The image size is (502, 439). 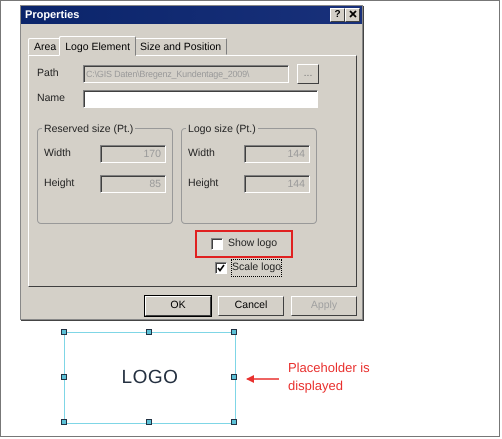 What do you see at coordinates (178, 306) in the screenshot?
I see `dialog-button: OK` at bounding box center [178, 306].